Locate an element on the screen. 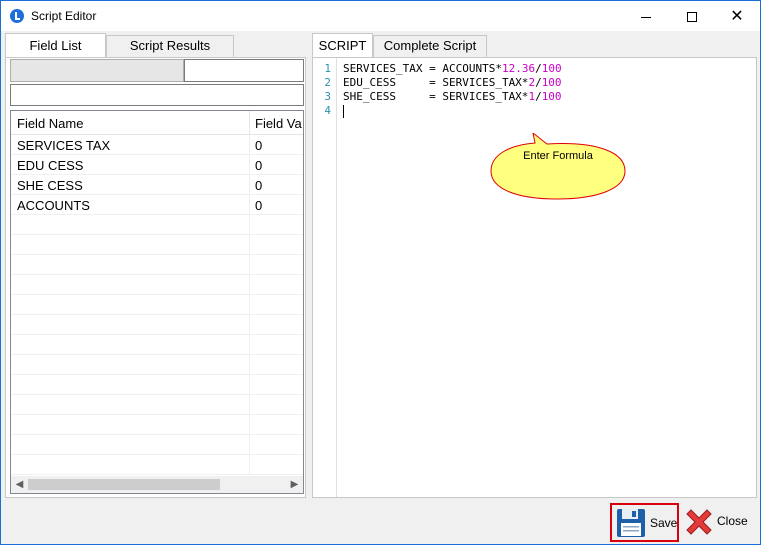 Image resolution: width=761 pixels, height=545 pixels. code-line: SHE_CESS = SERVICES_TAX*1/100 is located at coordinates (452, 97).